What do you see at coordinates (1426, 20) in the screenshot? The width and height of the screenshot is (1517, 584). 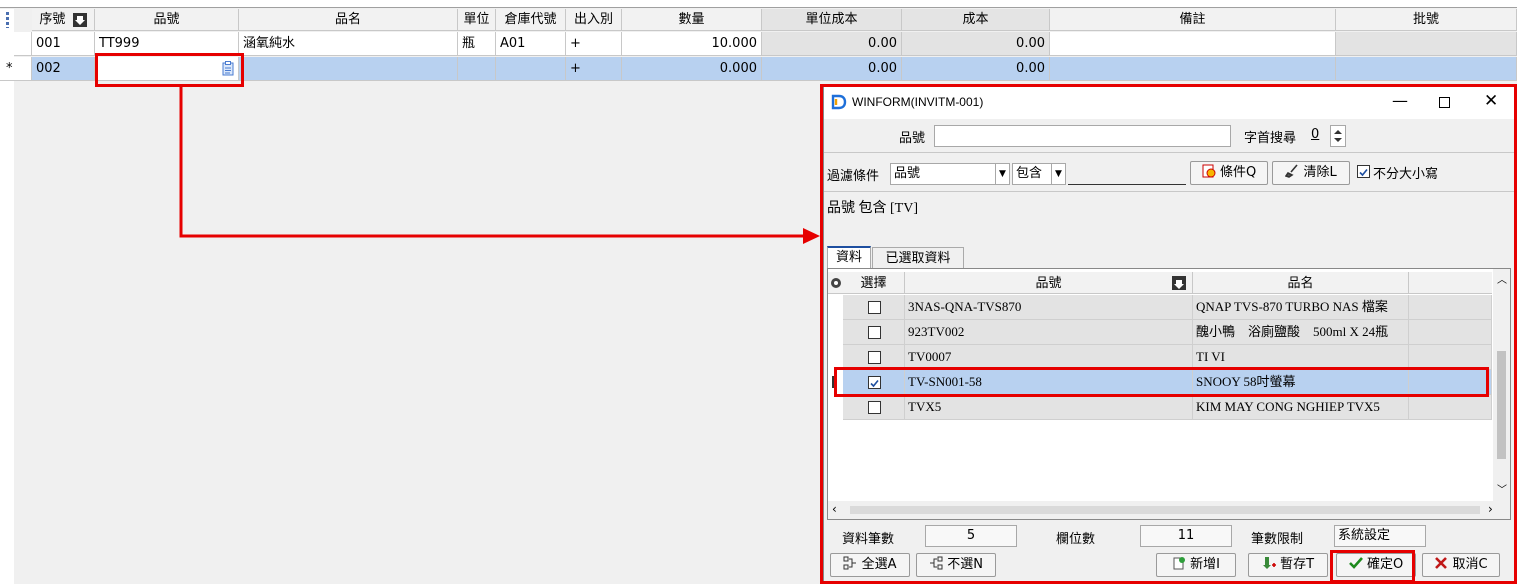 I see `header-lot: 批號` at bounding box center [1426, 20].